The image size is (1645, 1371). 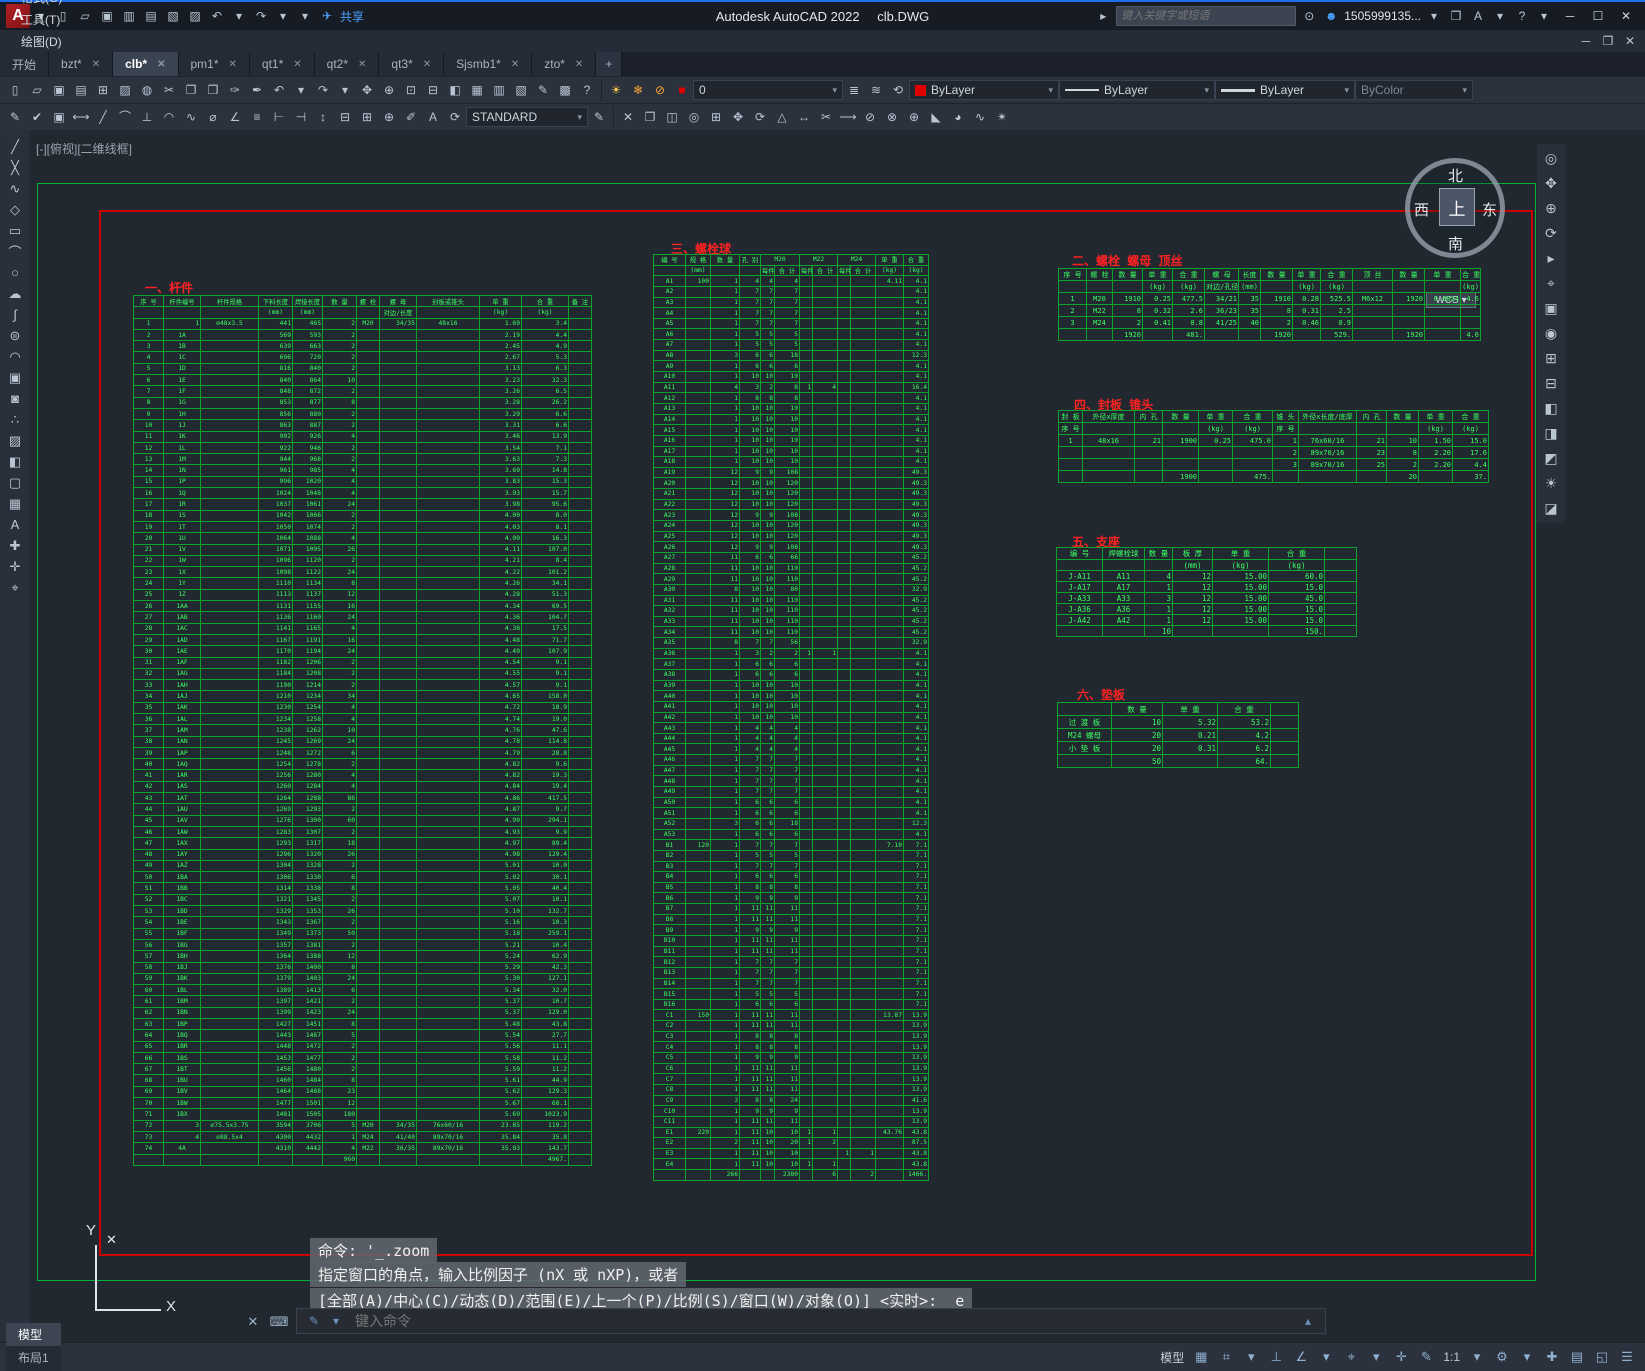 I want to click on zoom-previous-icon: ⊟, so click(x=433, y=90).